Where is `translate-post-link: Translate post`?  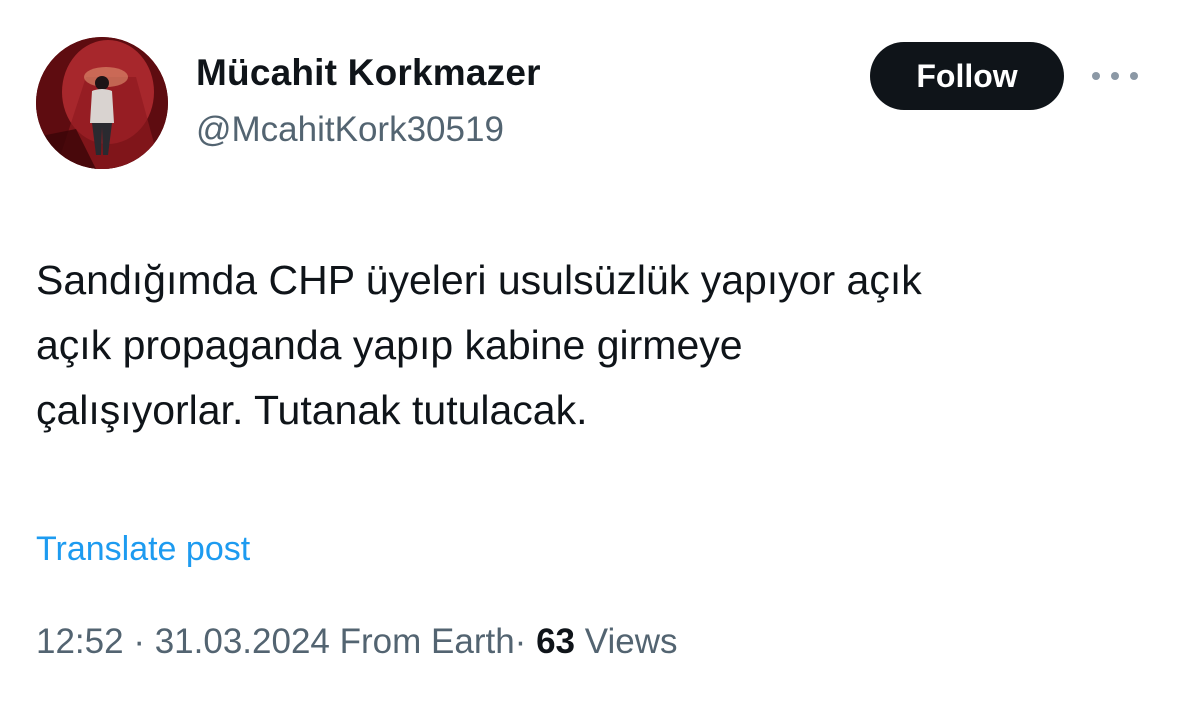 translate-post-link: Translate post is located at coordinates (143, 549).